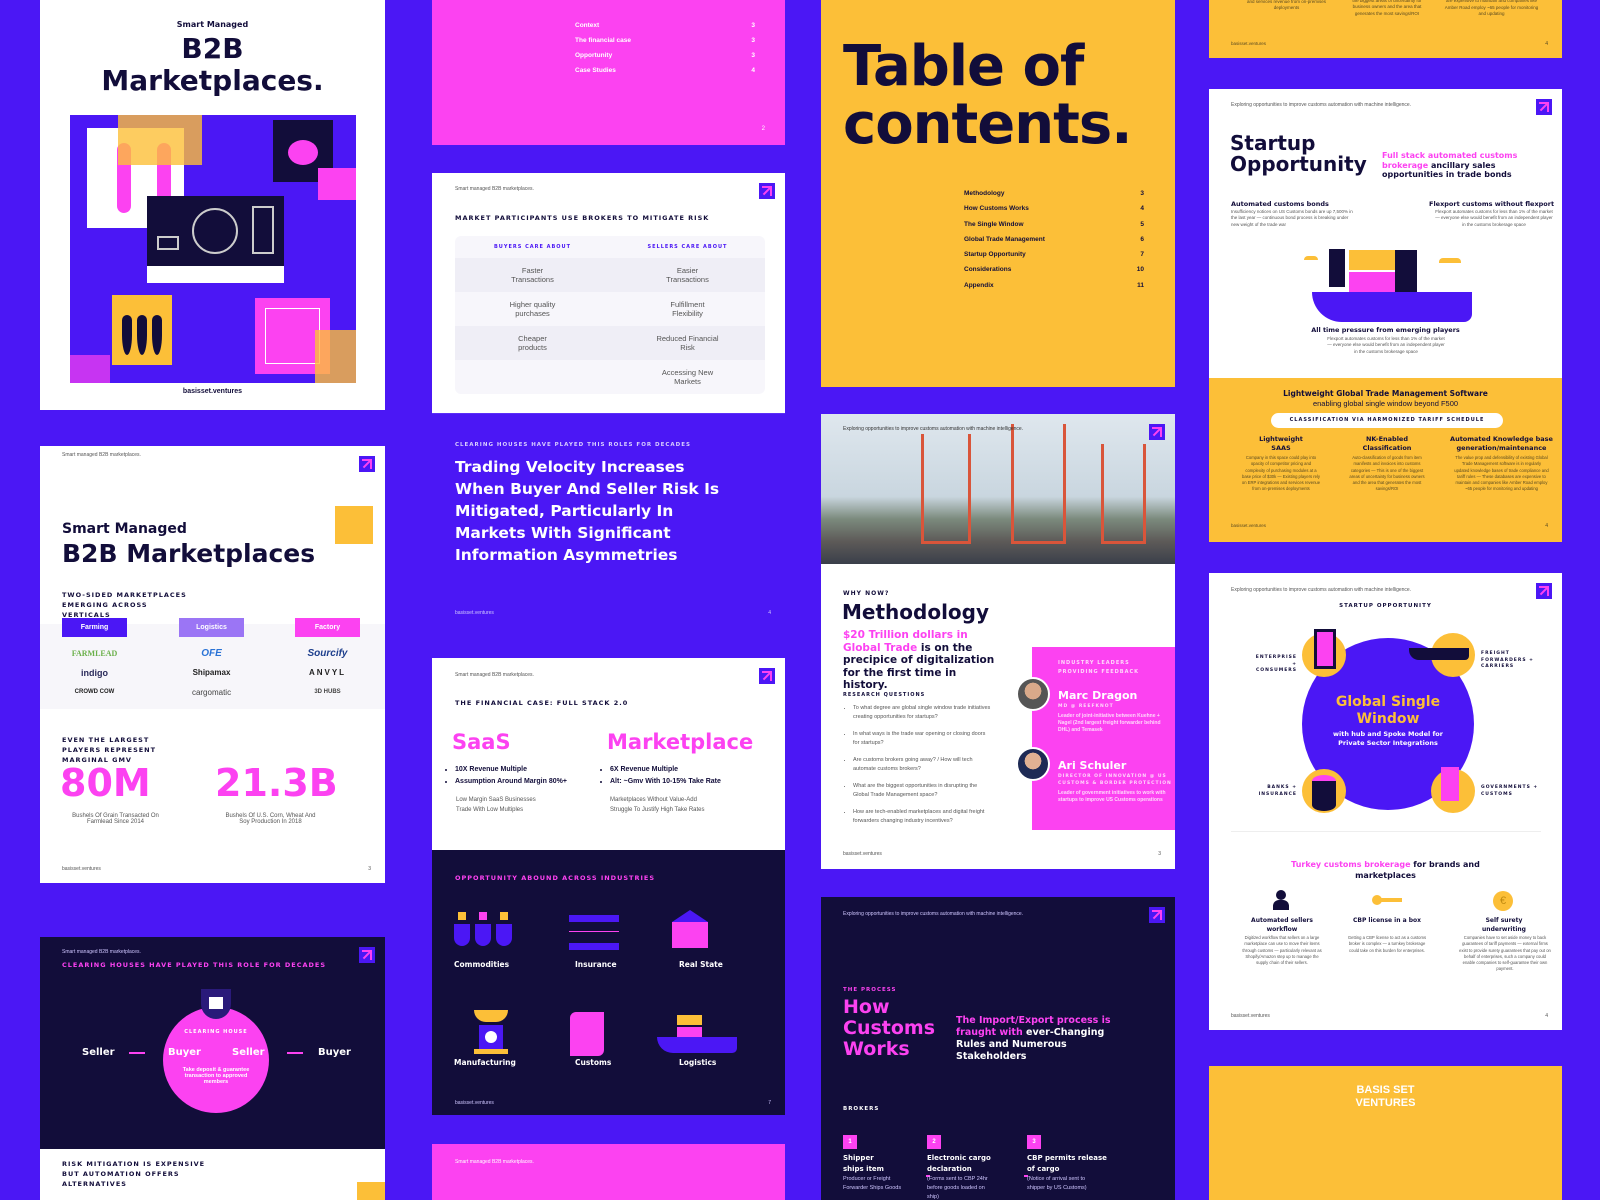 The image size is (1600, 1200). What do you see at coordinates (1054, 228) in the screenshot?
I see `toc-item: The Single Window 5` at bounding box center [1054, 228].